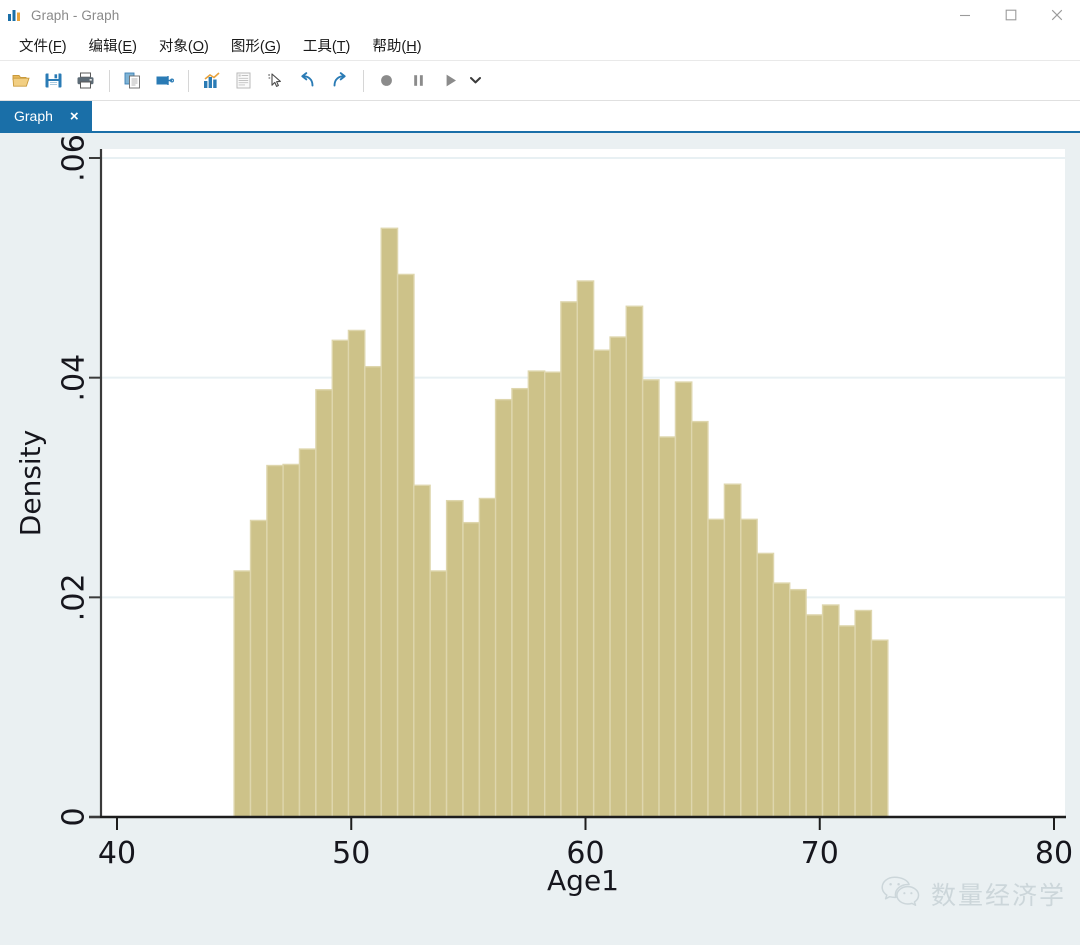 The height and width of the screenshot is (945, 1080). Describe the element at coordinates (64, 47) in the screenshot. I see `menu-file-tail: )` at that location.